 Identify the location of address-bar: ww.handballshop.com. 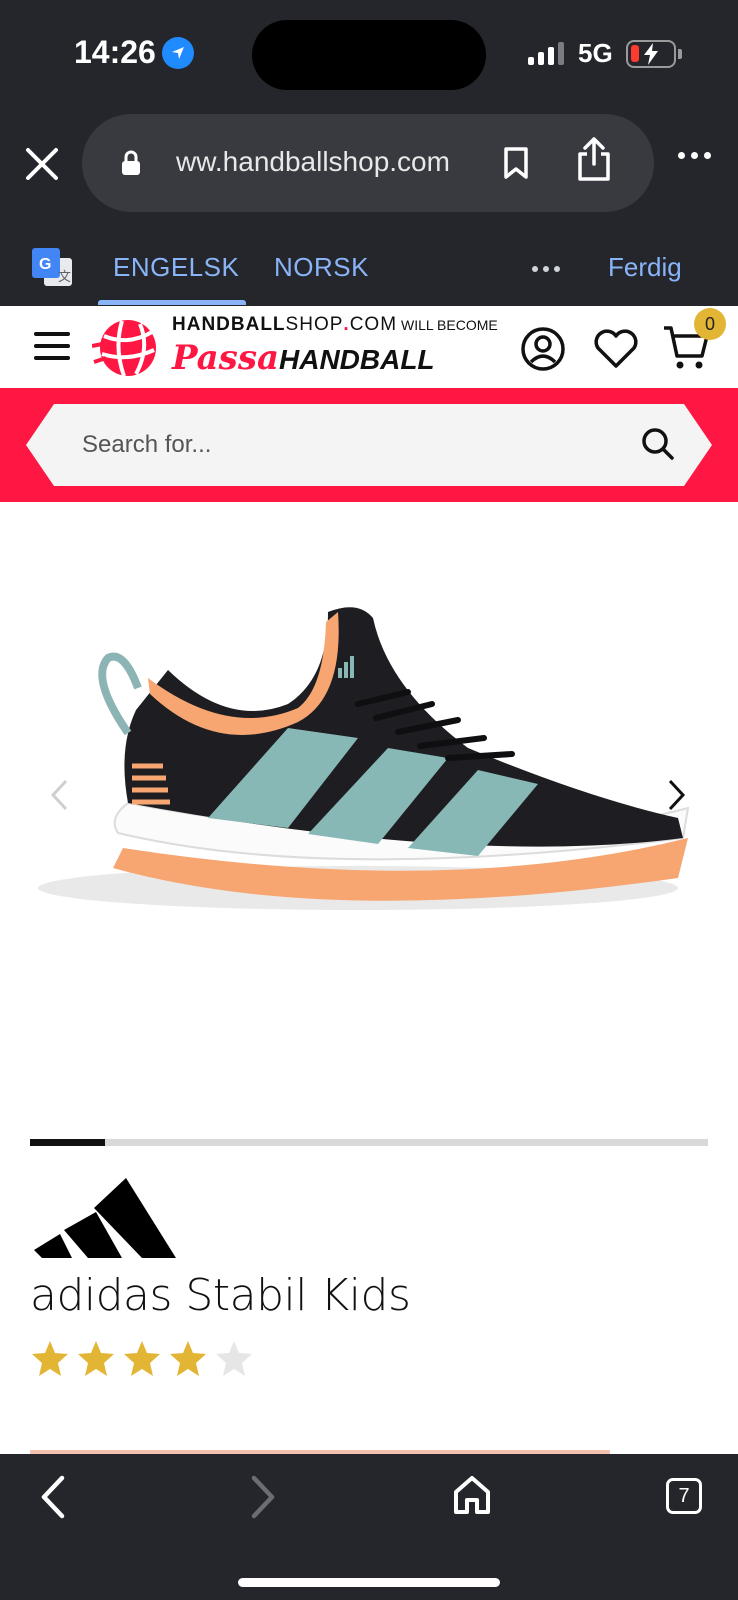
(368, 163).